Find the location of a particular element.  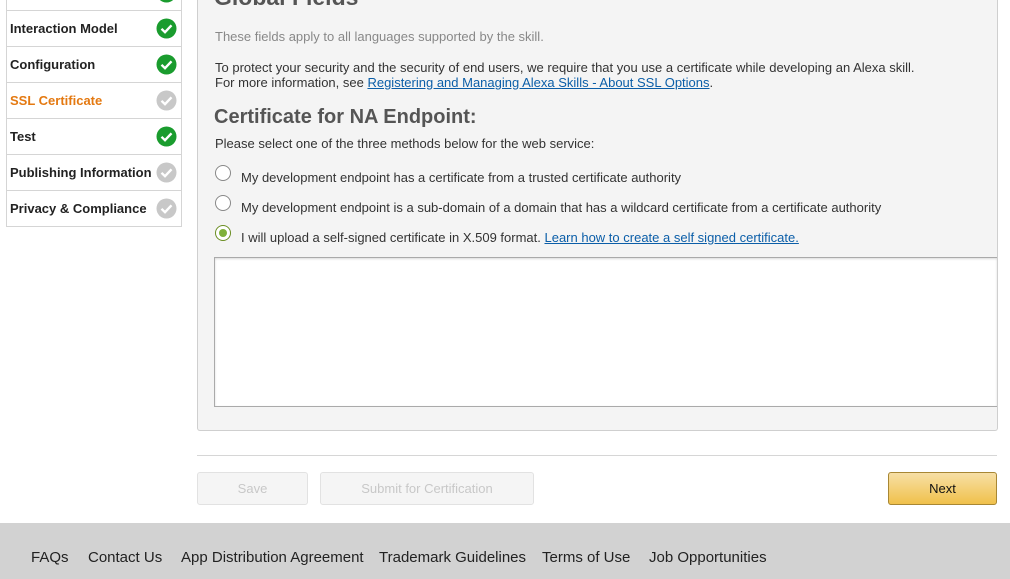

footer-link-app-distribution-agreement: App Distribution Agreement is located at coordinates (272, 557).